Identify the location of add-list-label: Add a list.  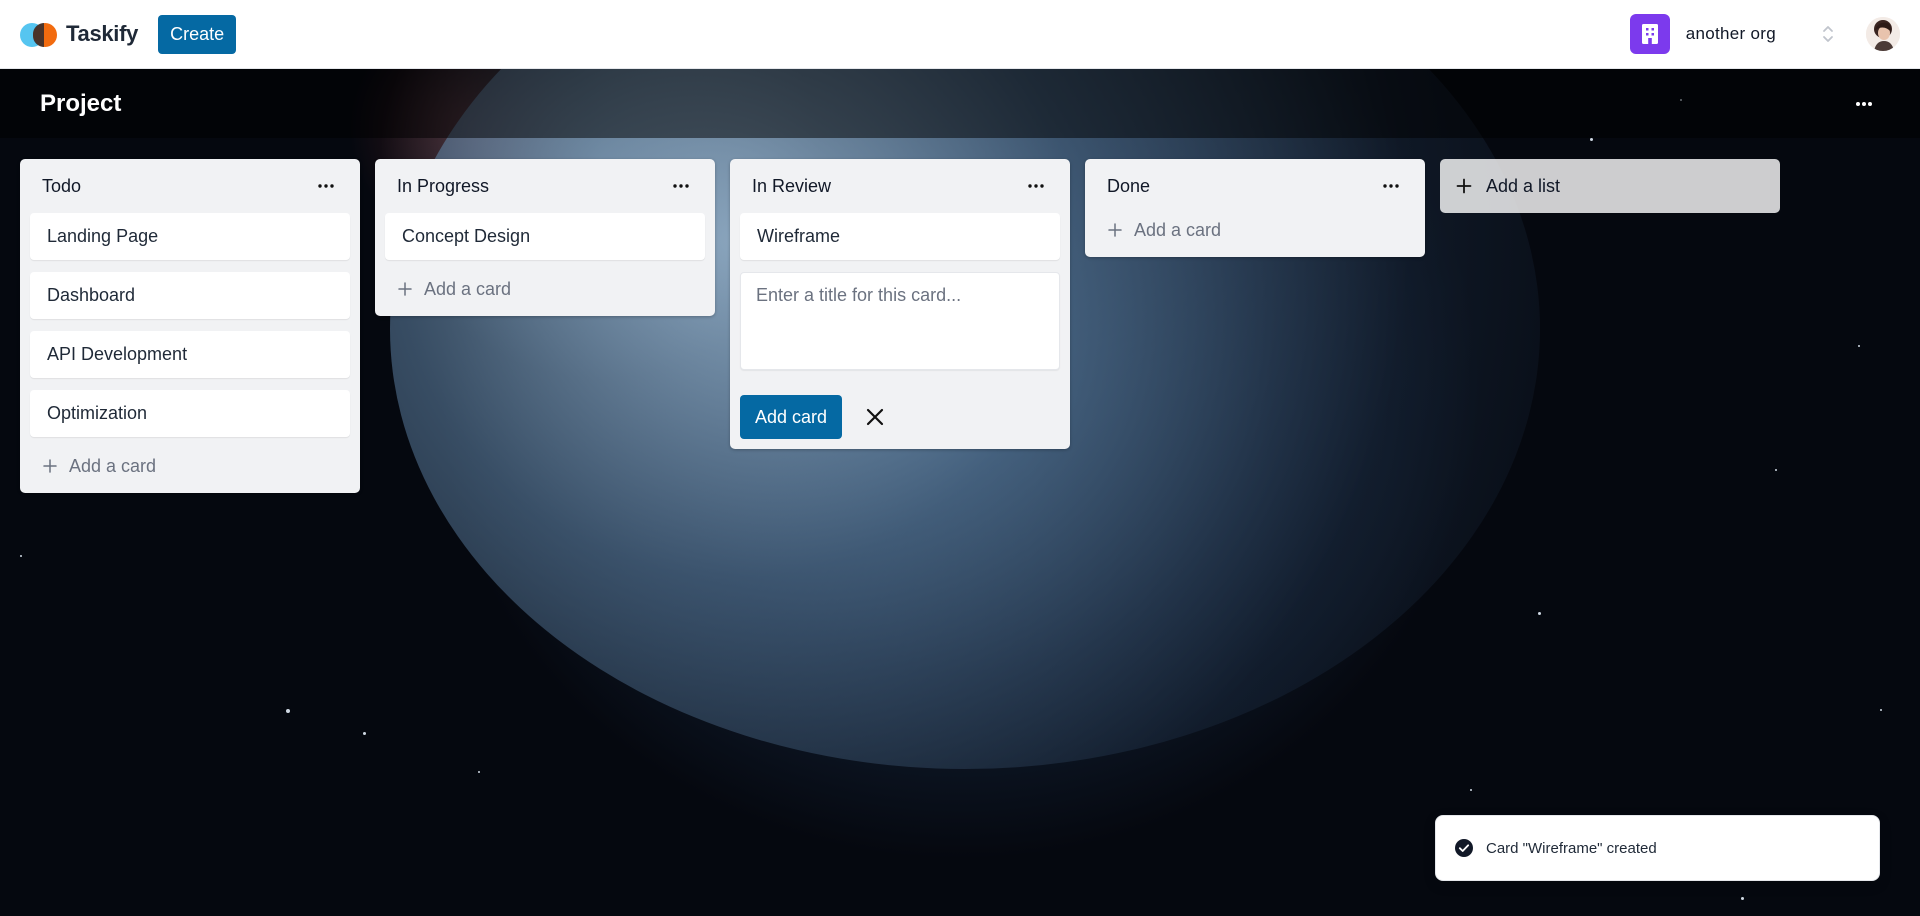
(1523, 185).